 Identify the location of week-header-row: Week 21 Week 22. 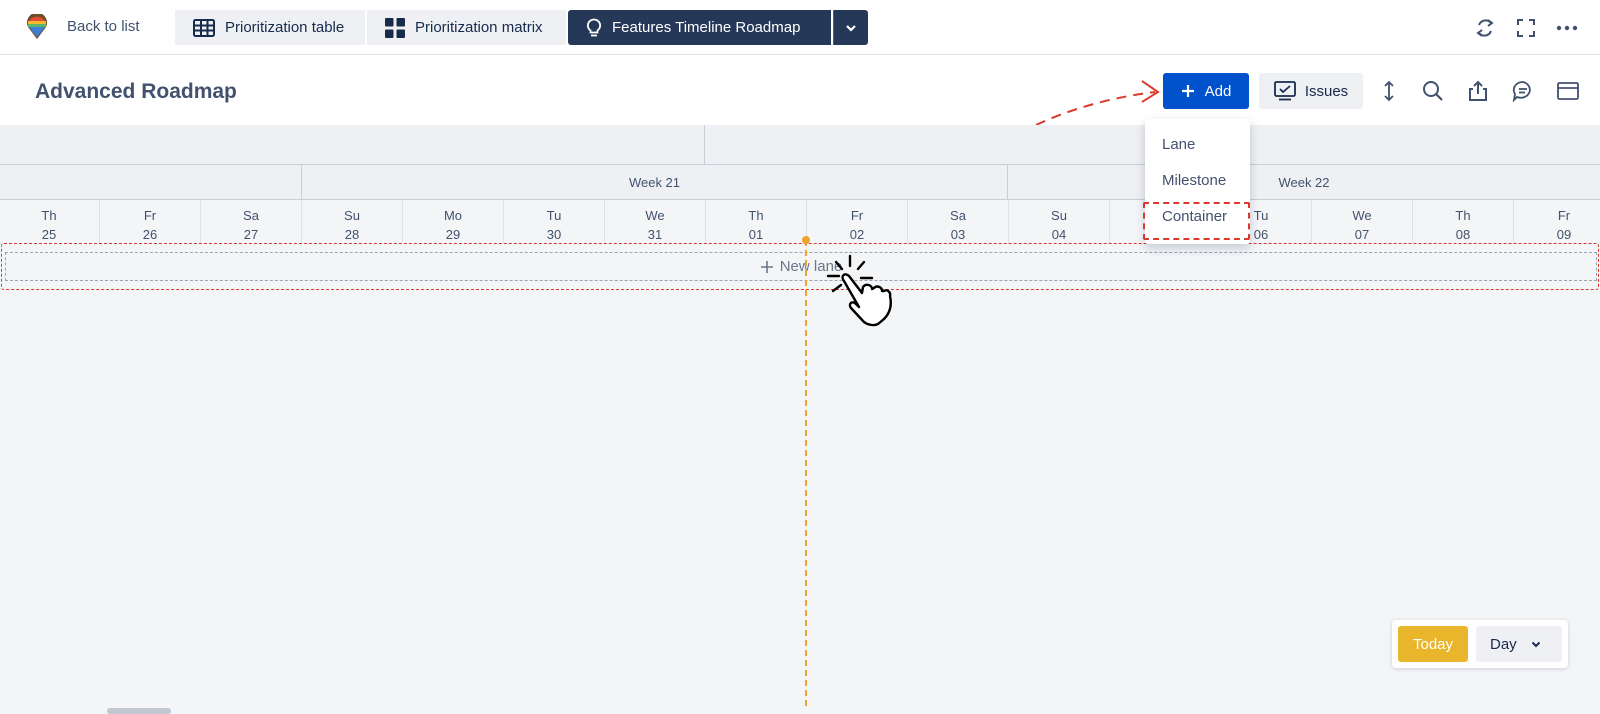
(800, 182).